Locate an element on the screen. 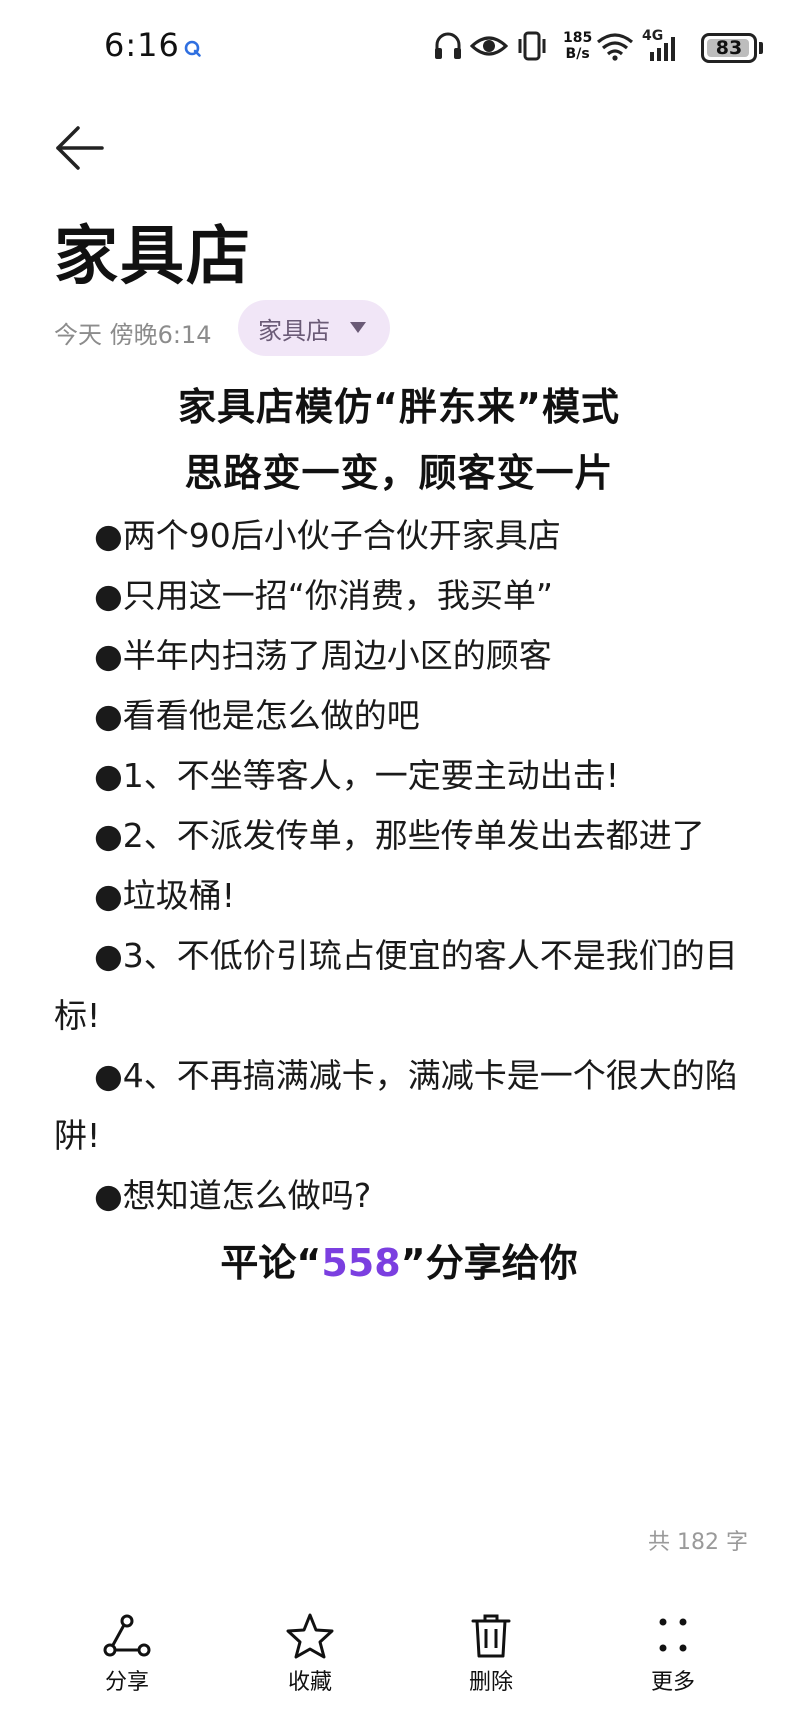 The image size is (800, 1711). note-paragraph: ●垃圾桶! is located at coordinates (165, 895).